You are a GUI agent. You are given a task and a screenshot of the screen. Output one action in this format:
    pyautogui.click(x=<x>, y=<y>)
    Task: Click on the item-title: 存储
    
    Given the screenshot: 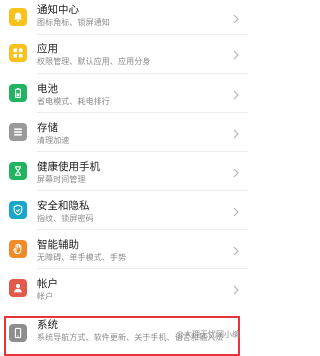 What is the action you would take?
    pyautogui.click(x=47, y=128)
    